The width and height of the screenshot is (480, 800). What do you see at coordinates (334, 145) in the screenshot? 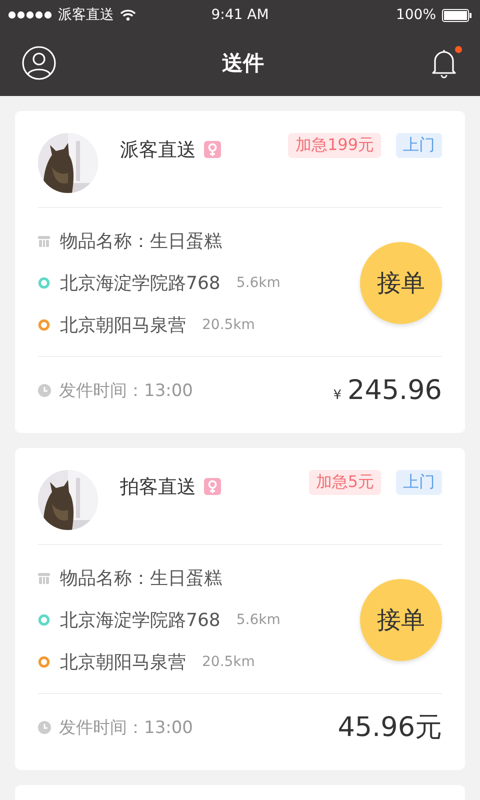
I see `order-tag: 加急199元` at bounding box center [334, 145].